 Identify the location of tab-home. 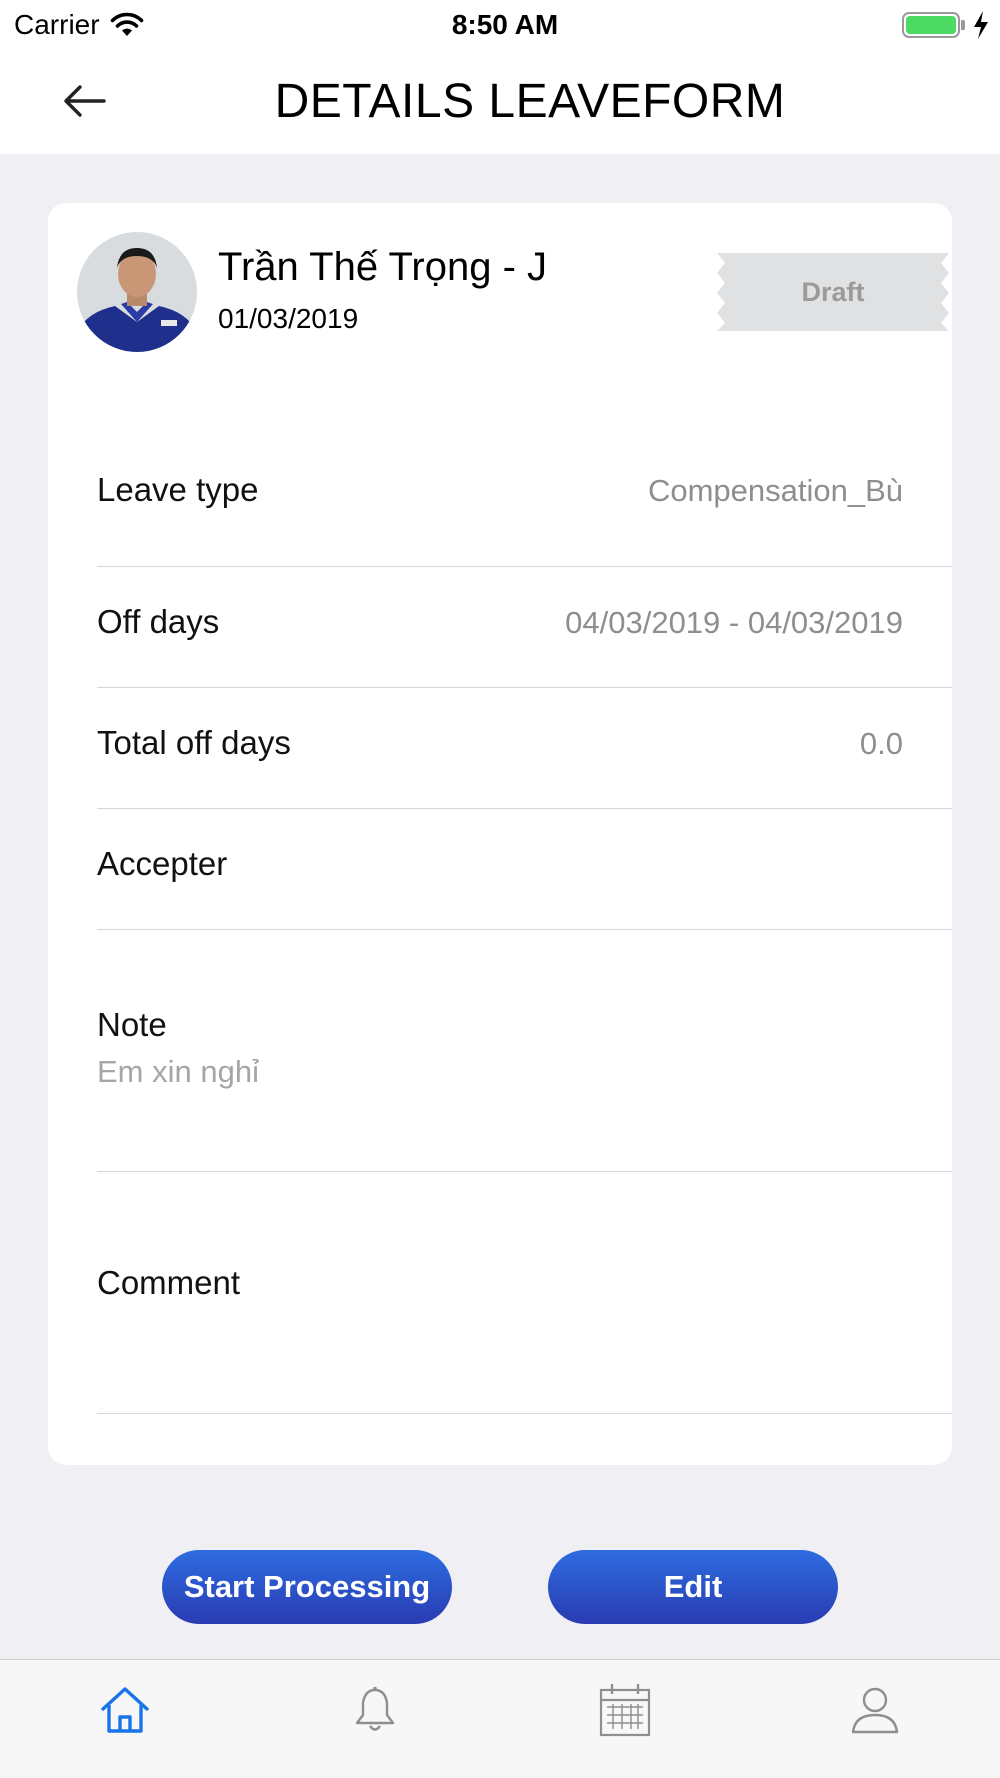
(125, 1710).